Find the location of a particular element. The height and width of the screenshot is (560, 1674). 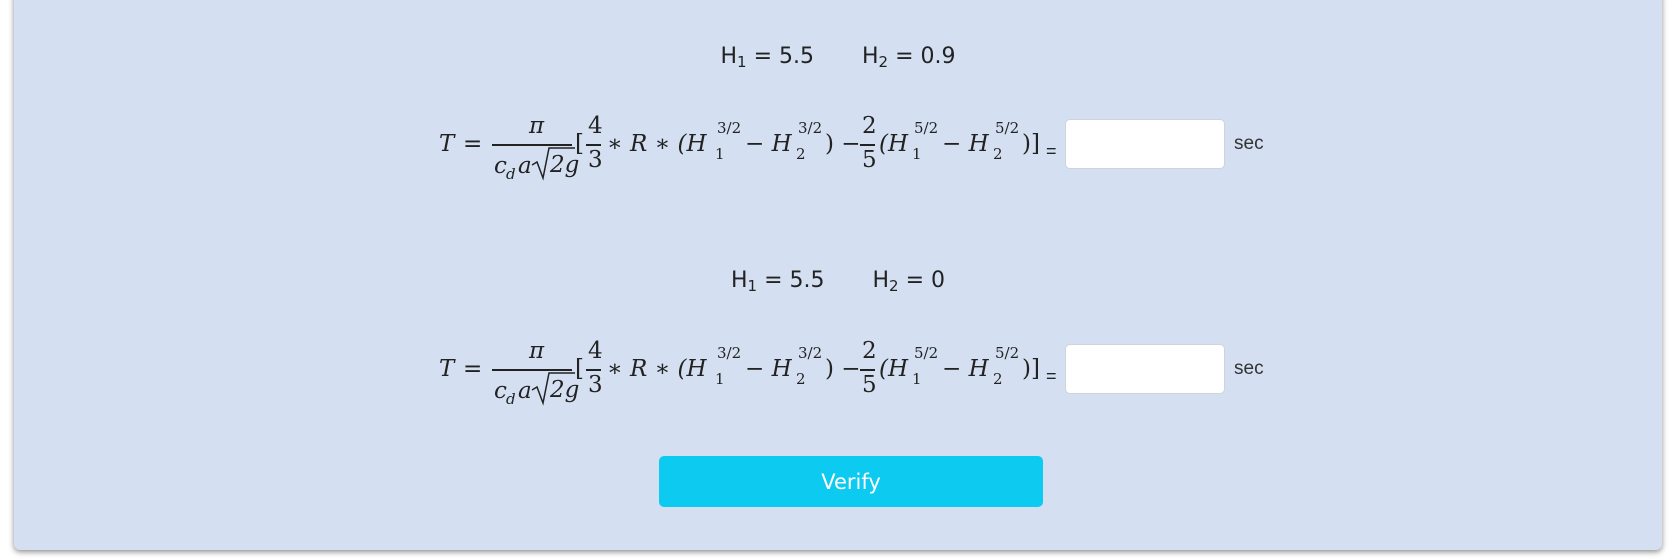

verify-button: Verify is located at coordinates (851, 481).